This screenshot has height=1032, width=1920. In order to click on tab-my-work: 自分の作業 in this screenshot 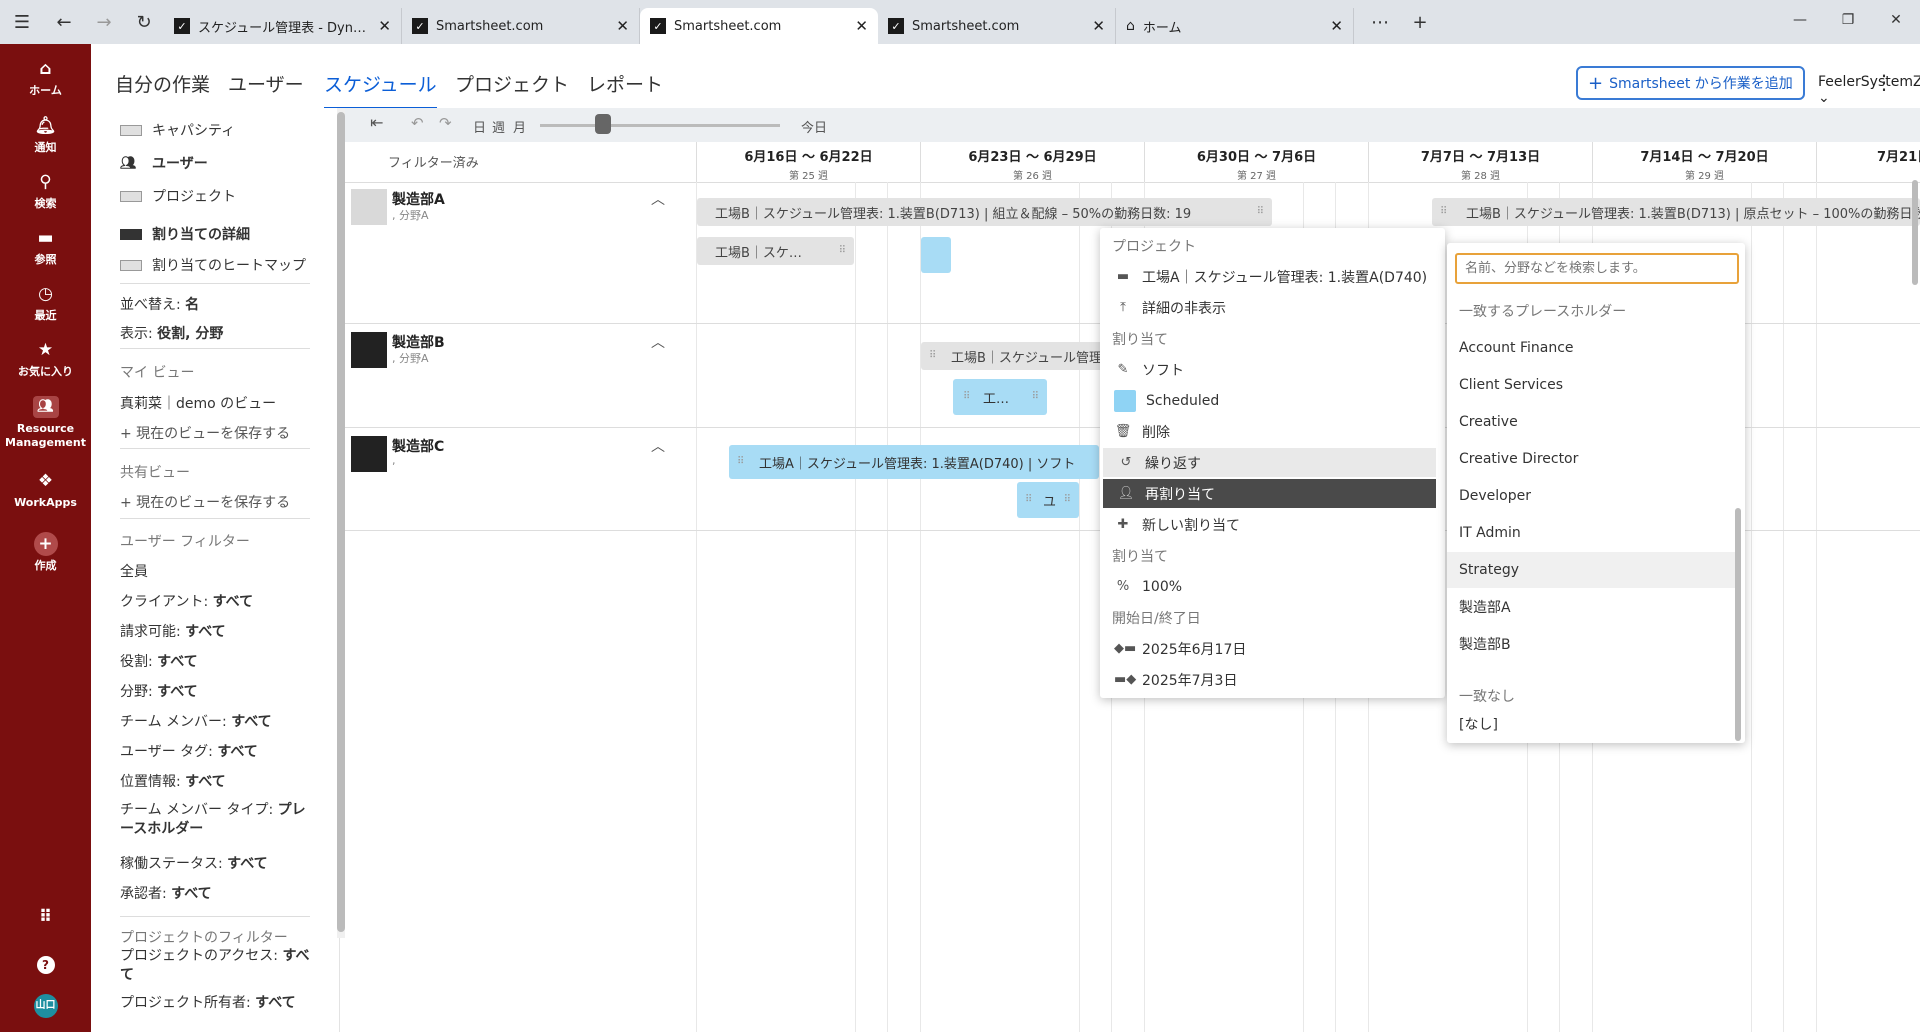, I will do `click(162, 88)`.